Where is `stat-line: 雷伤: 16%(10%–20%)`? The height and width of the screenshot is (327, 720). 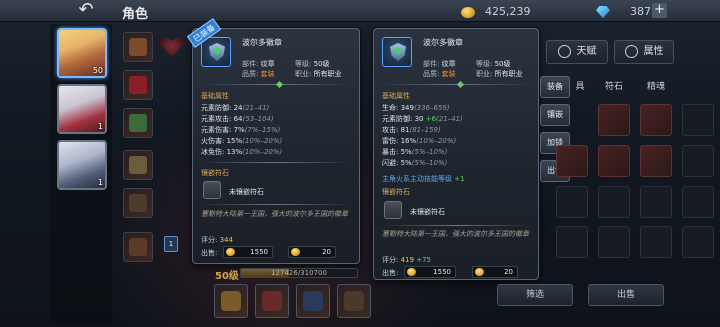 stat-line: 雷伤: 16%(10%–20%) is located at coordinates (419, 141).